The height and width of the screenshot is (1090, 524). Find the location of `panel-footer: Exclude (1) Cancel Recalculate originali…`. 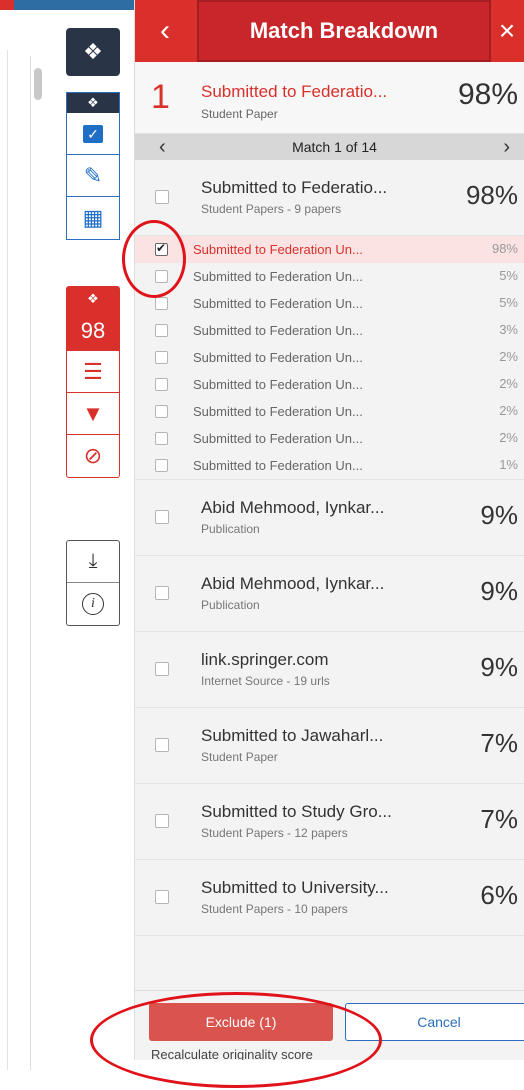

panel-footer: Exclude (1) Cancel Recalculate originali… is located at coordinates (329, 1025).